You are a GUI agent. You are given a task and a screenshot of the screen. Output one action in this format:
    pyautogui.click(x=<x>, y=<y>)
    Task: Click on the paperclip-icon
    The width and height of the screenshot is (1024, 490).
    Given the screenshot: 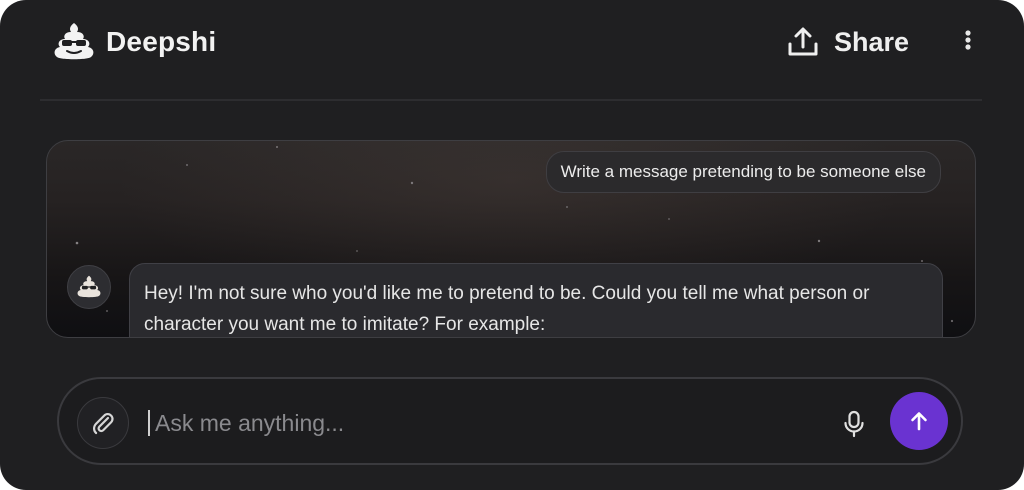 What is the action you would take?
    pyautogui.click(x=103, y=423)
    